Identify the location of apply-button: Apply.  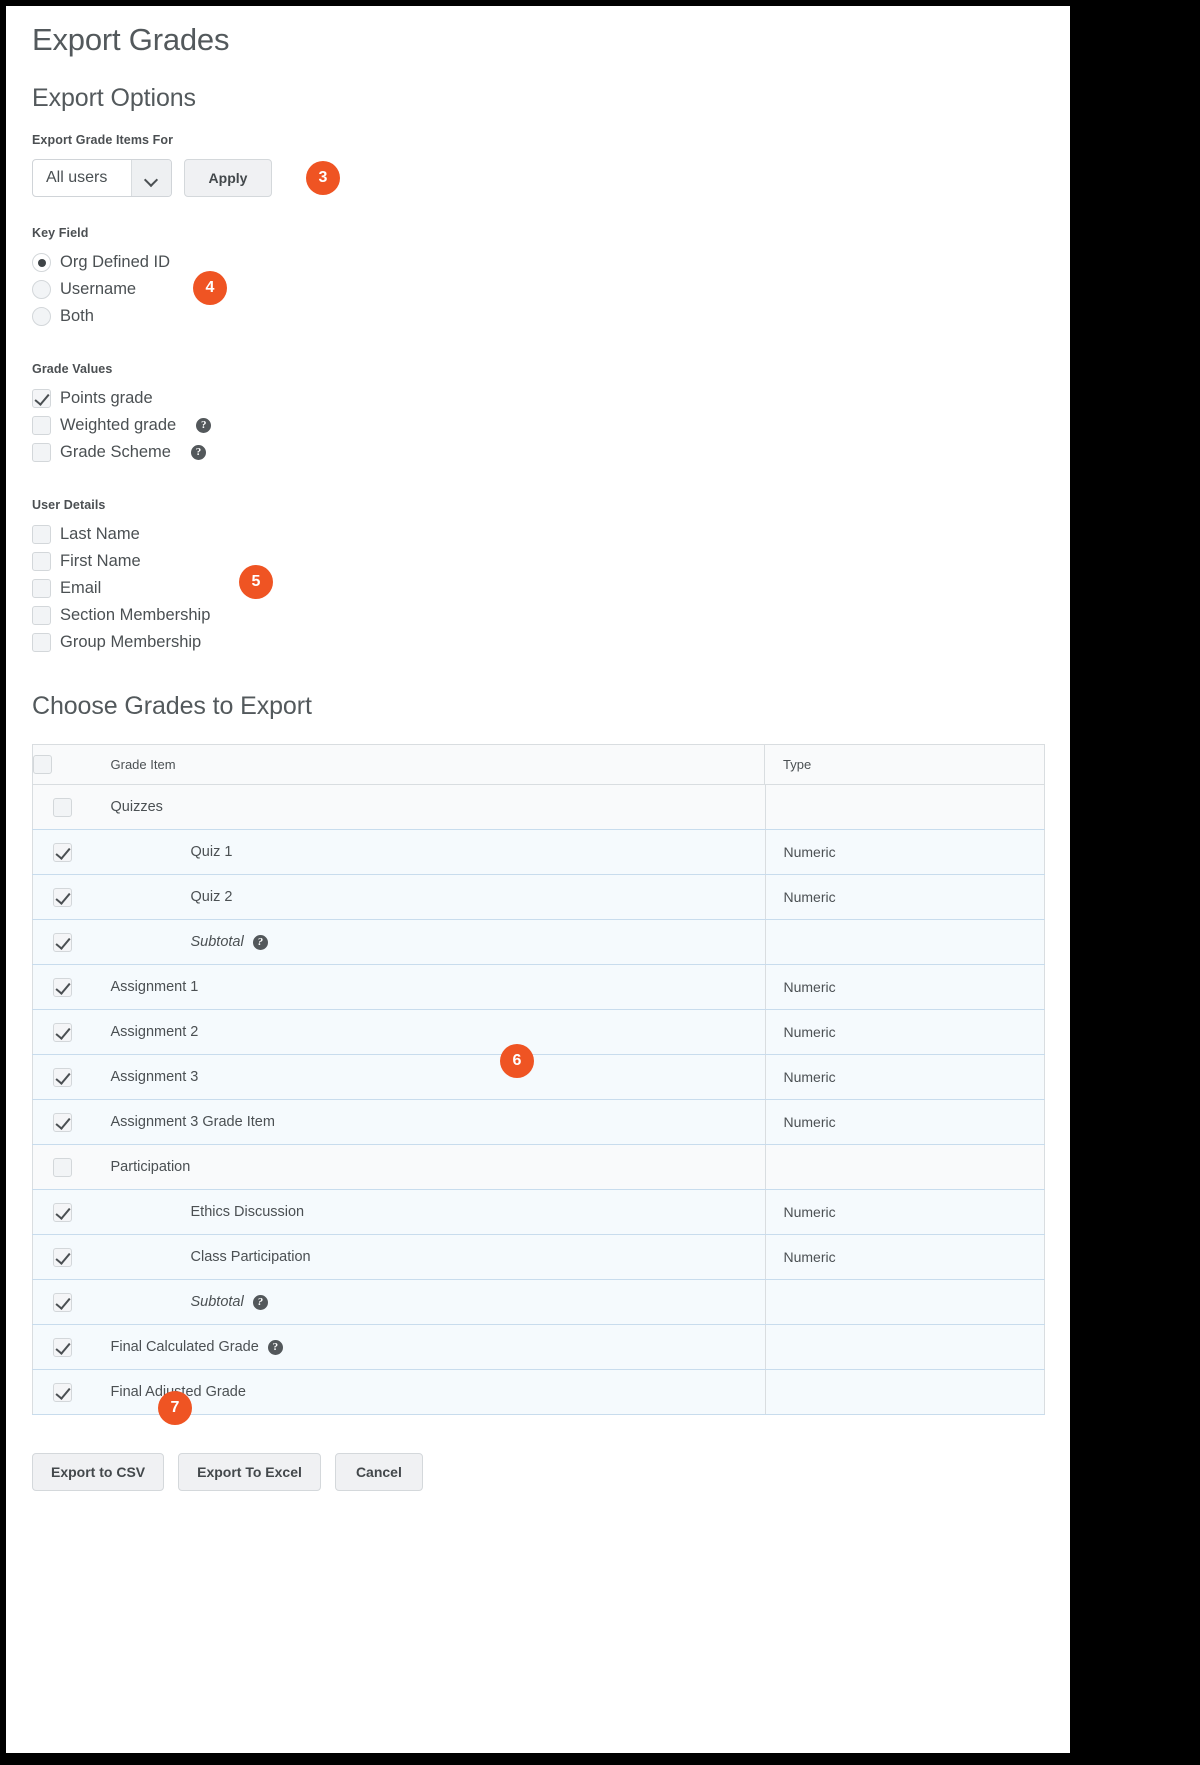
(228, 178).